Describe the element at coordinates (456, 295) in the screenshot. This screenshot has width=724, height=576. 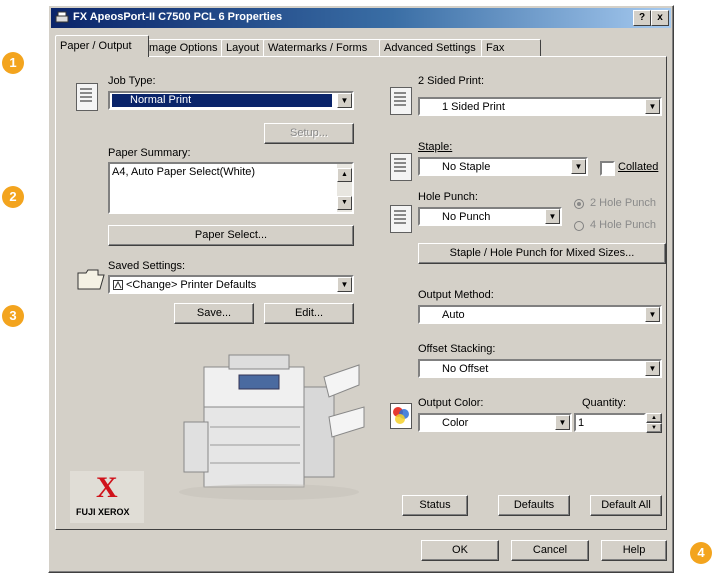
I see `output-method-label: Output Method:` at that location.